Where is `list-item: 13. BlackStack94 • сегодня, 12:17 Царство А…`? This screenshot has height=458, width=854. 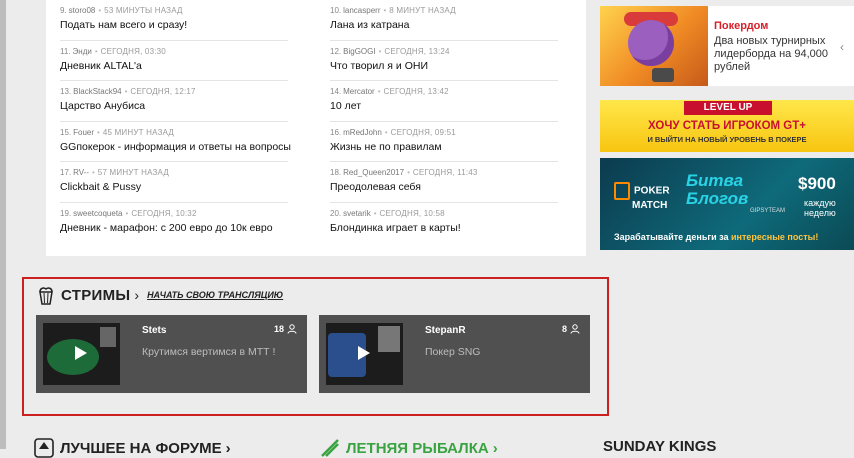 list-item: 13. BlackStack94 • сегодня, 12:17 Царство А… is located at coordinates (174, 101).